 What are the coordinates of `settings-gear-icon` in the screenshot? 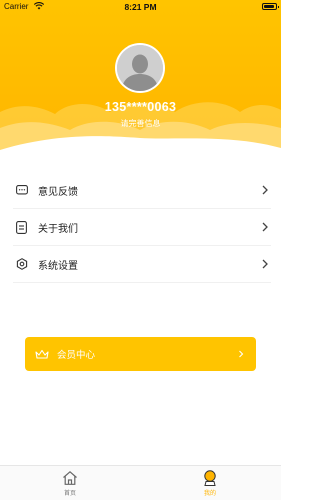 It's located at (21, 264).